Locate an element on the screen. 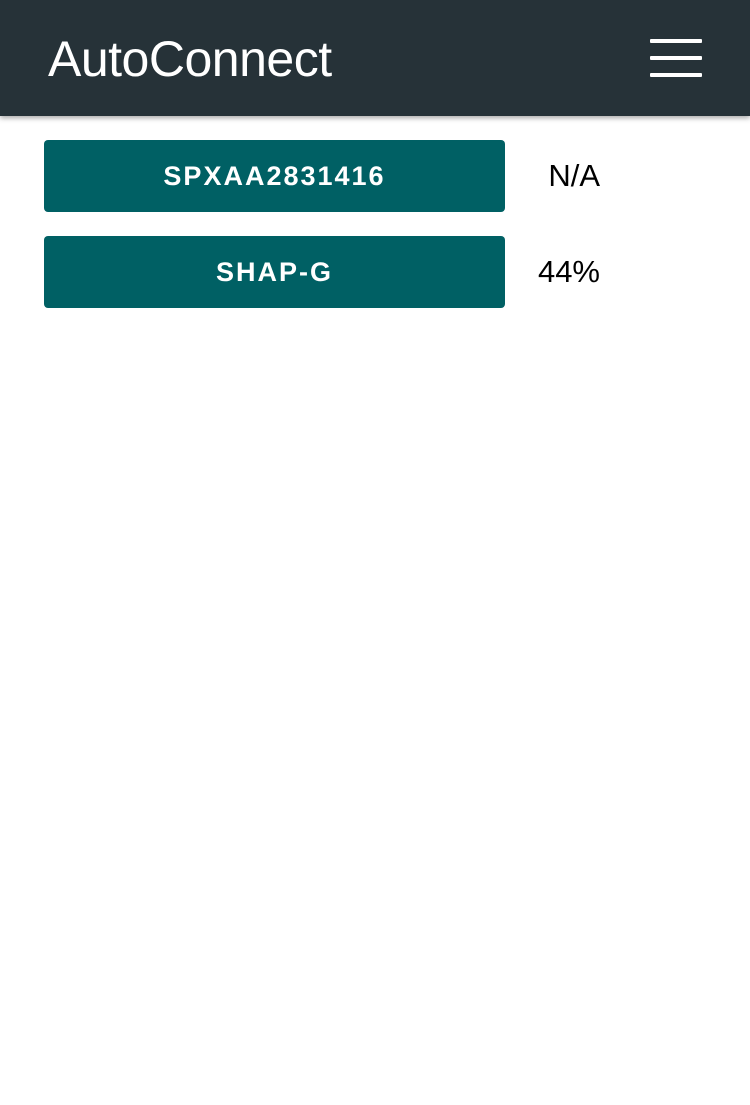  list-item: SPXAA2831416 N/A is located at coordinates (375, 176).